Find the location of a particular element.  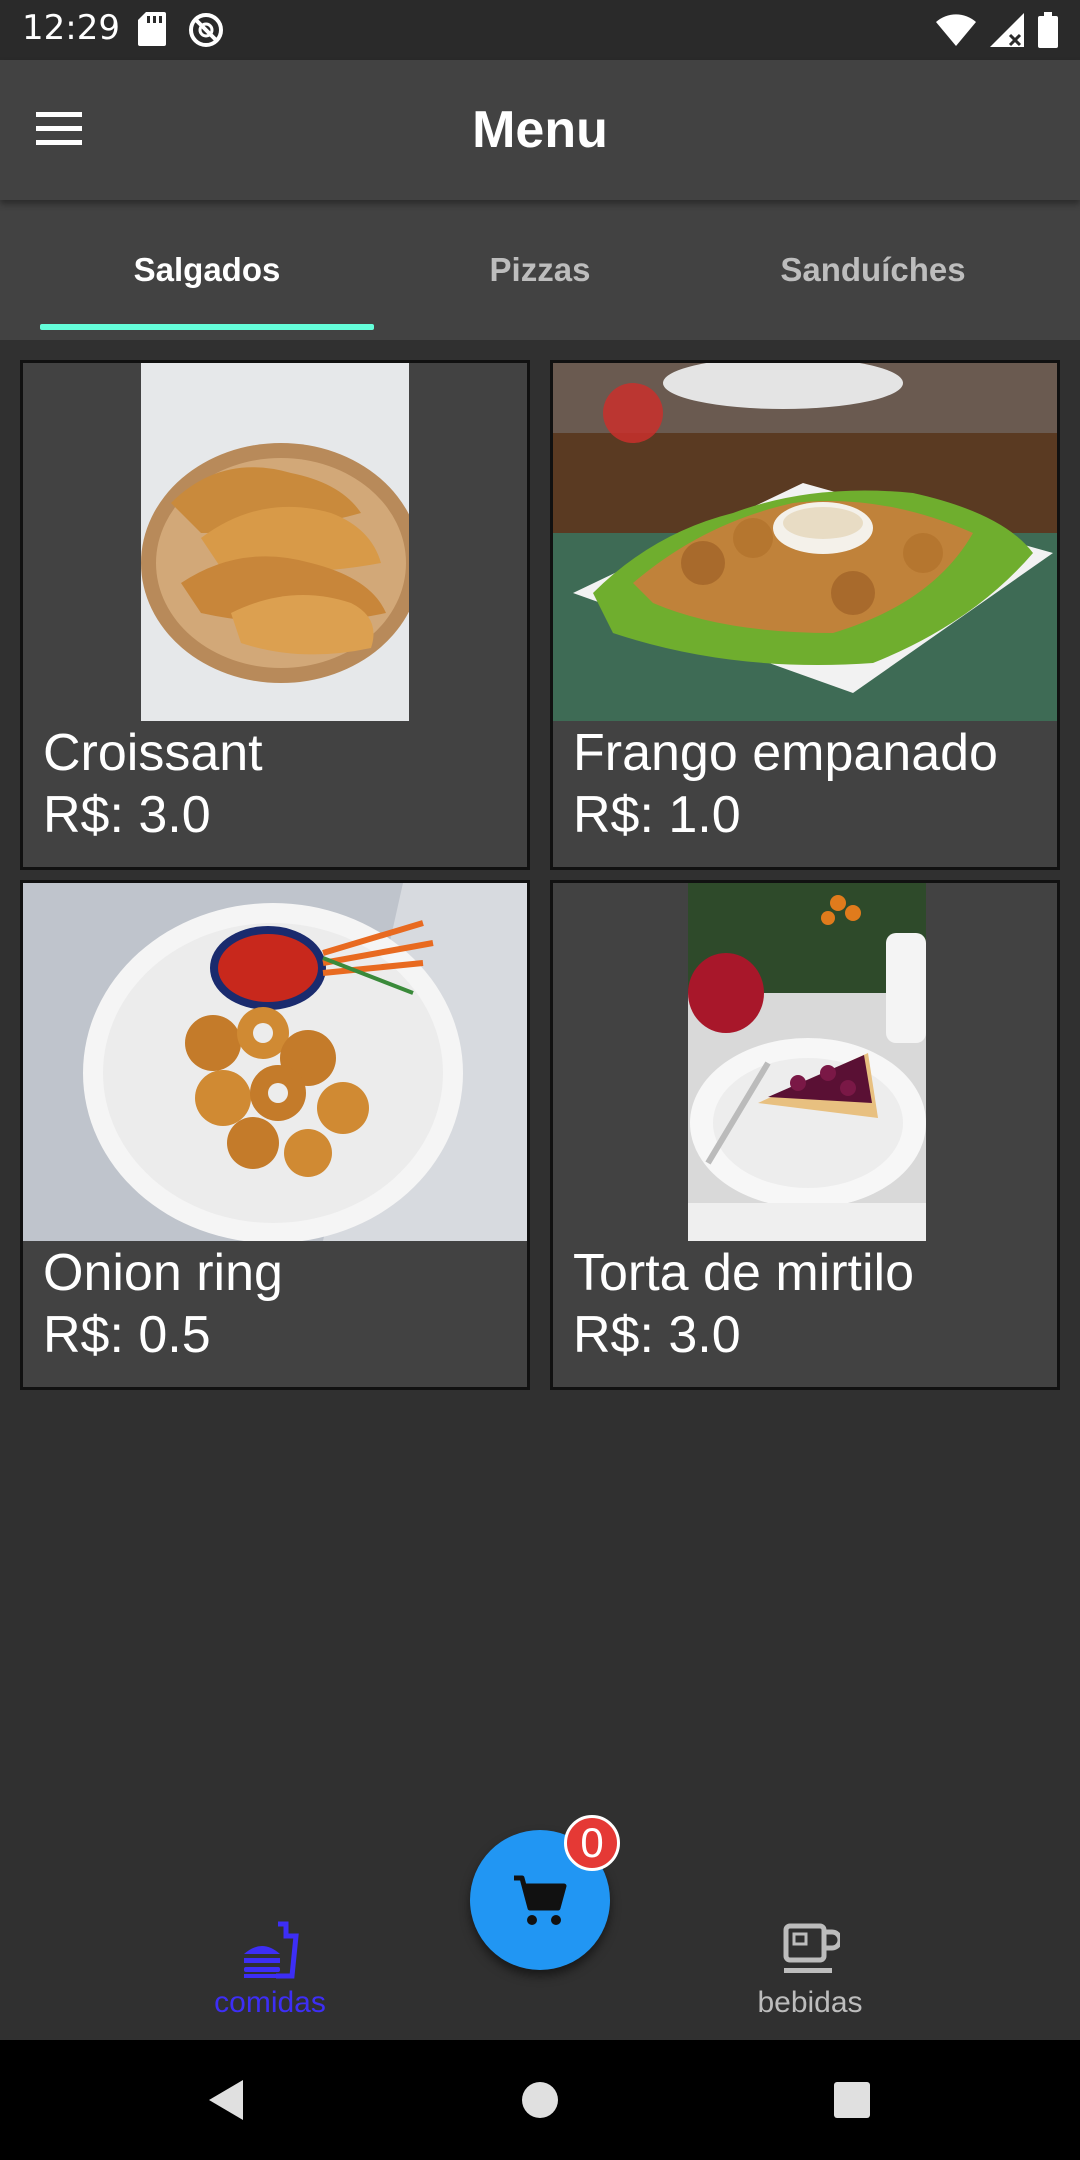

status-bar: 12:29 is located at coordinates (540, 30).